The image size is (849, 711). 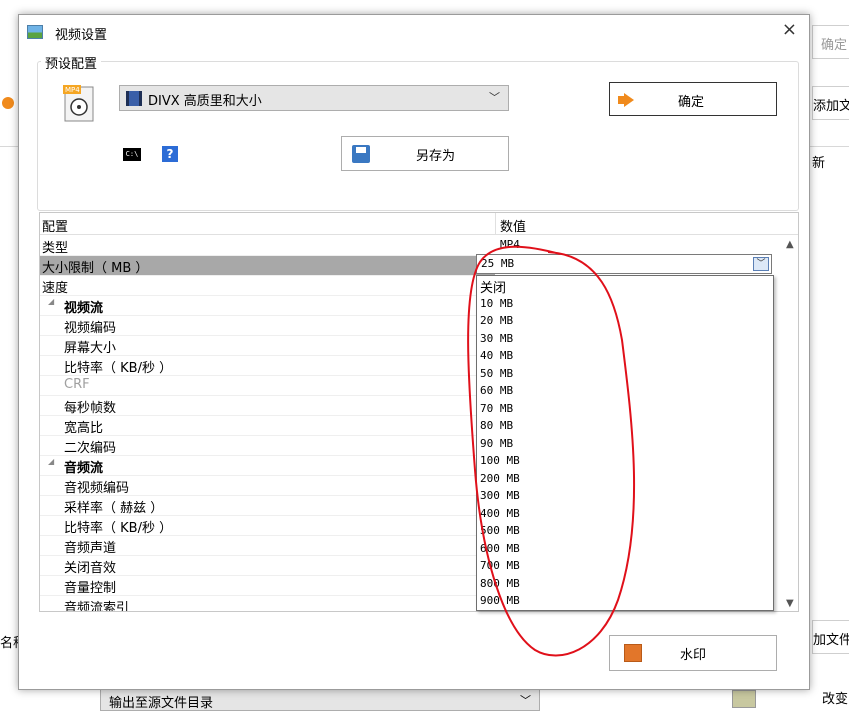 What do you see at coordinates (267, 266) in the screenshot?
I see `grid-row-size-limit: 大小限制（ MB ）` at bounding box center [267, 266].